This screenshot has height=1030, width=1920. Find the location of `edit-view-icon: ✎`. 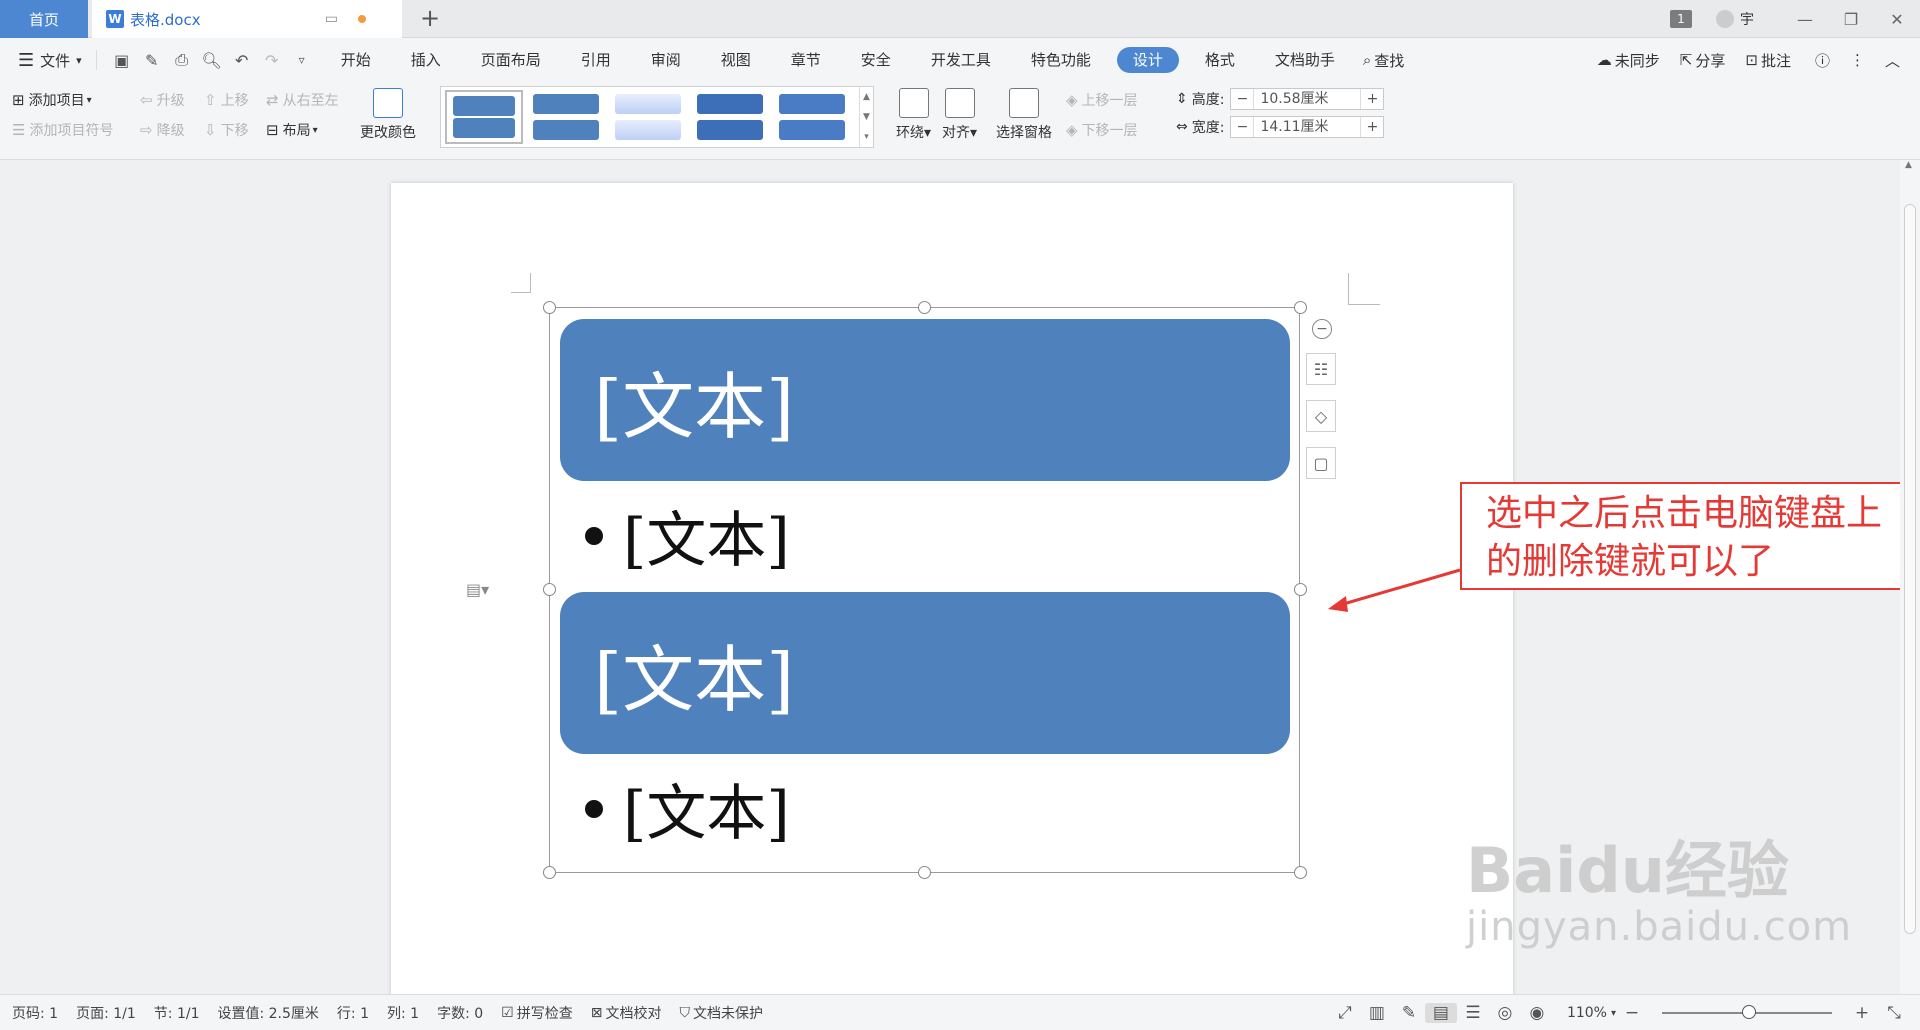

edit-view-icon: ✎ is located at coordinates (1409, 1013).